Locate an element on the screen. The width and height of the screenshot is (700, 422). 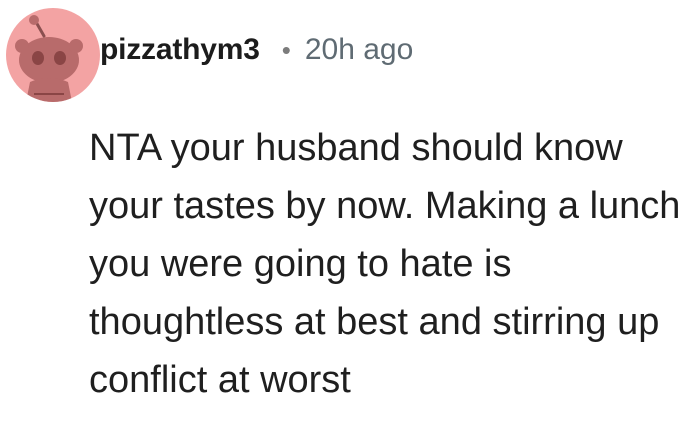
comment-meta: pizzathym3 • 20h ago is located at coordinates (256, 50).